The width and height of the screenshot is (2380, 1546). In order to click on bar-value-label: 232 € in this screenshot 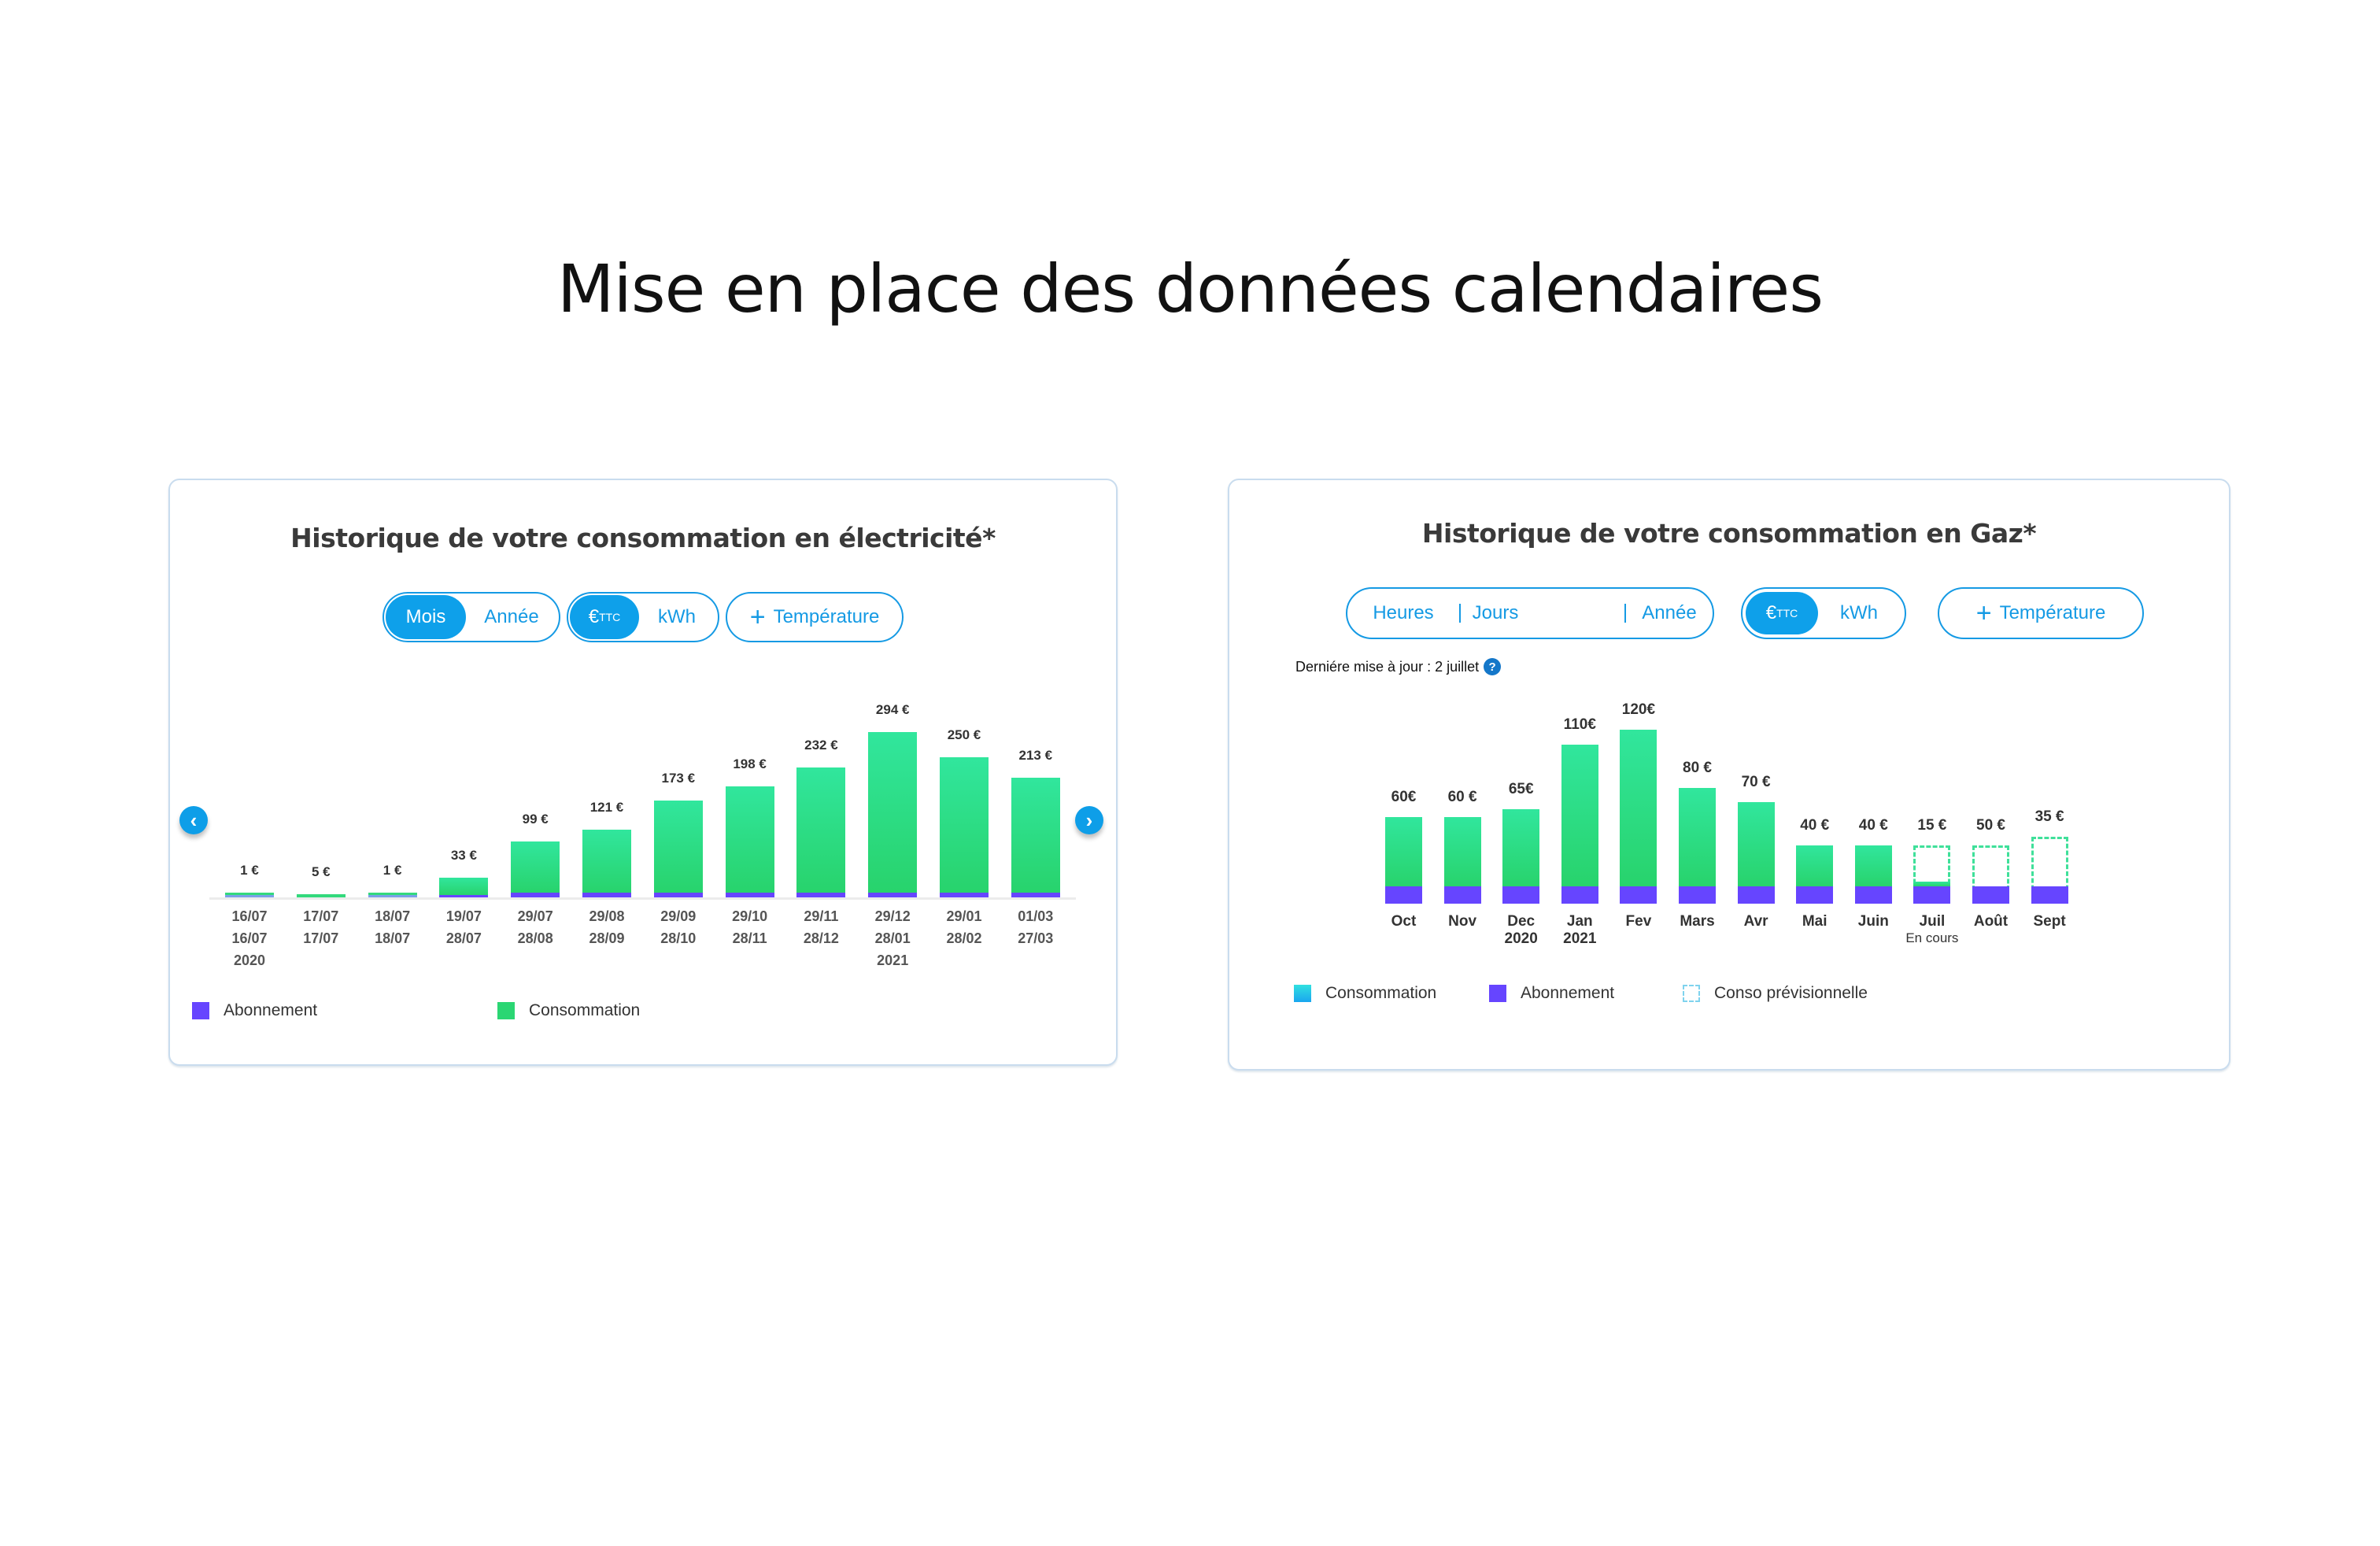, I will do `click(821, 745)`.